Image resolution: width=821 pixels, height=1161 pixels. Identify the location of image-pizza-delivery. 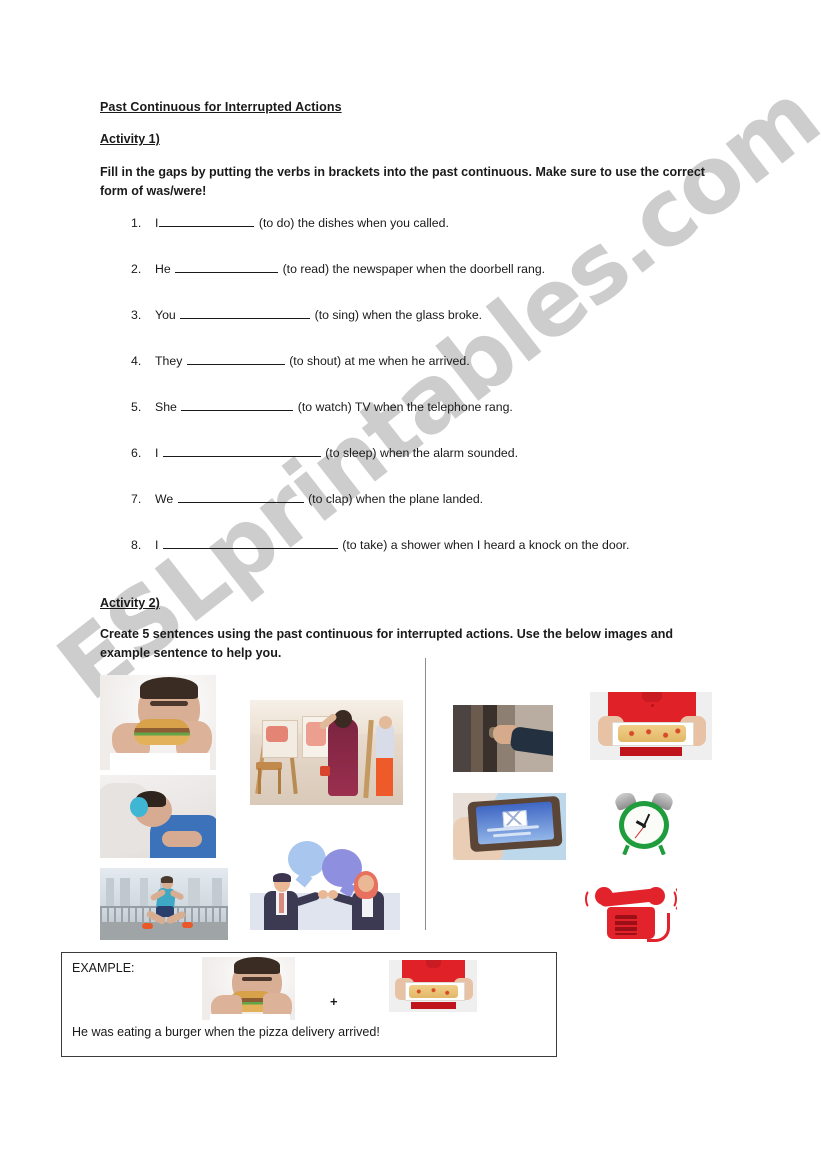
(651, 726).